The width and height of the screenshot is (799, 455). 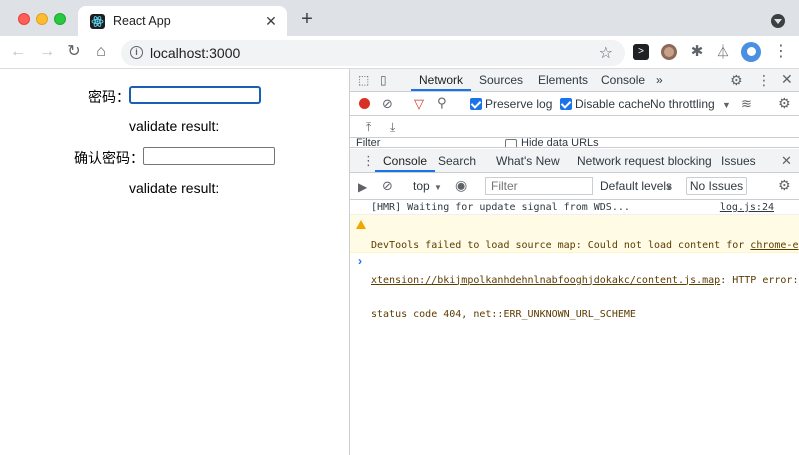 I want to click on close-devtools-icon: ✕, so click(x=787, y=79).